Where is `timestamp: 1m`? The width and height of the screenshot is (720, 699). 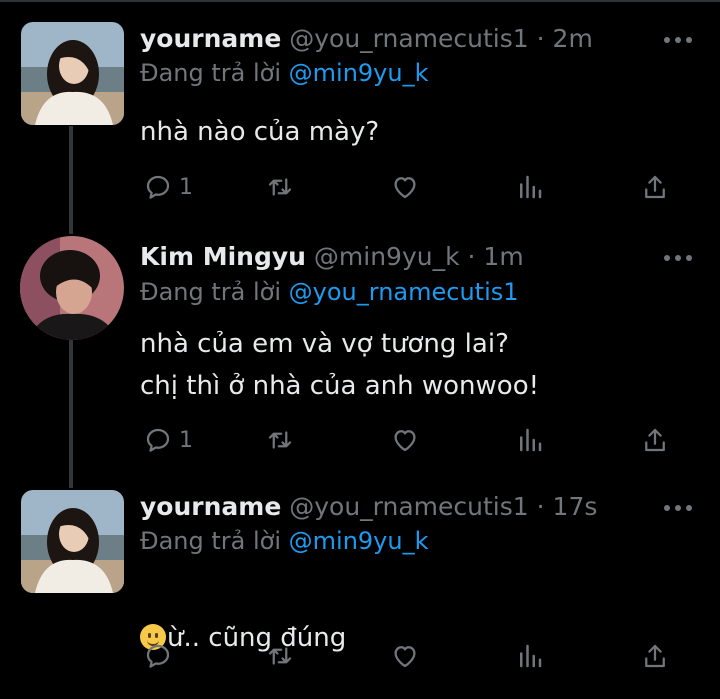
timestamp: 1m is located at coordinates (503, 256).